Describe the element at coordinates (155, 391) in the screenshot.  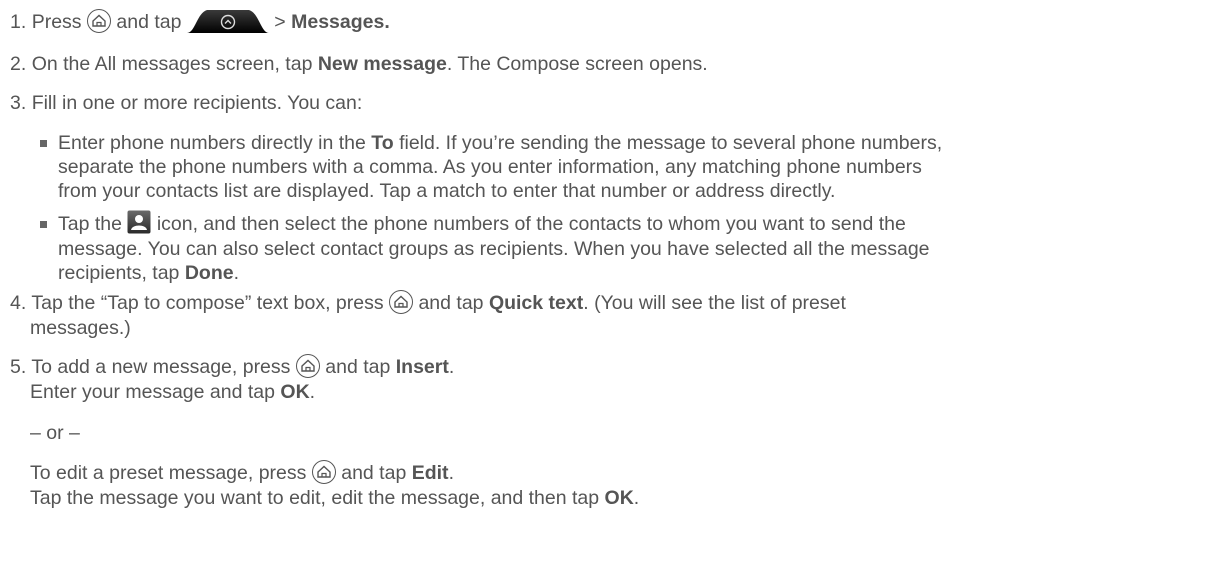
I see `step-text: Enter your message and tap` at that location.